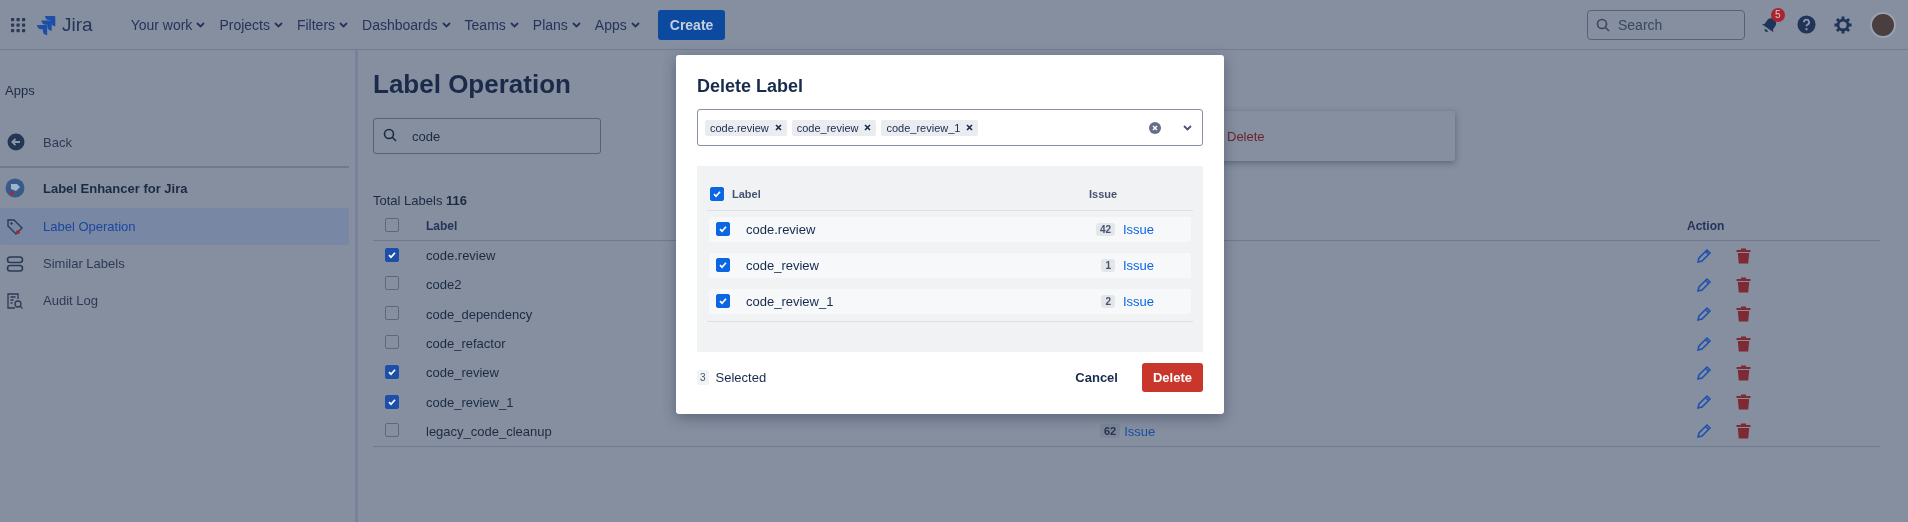 This screenshot has width=1908, height=522. I want to click on sidebar-item: Audit Log, so click(174, 300).